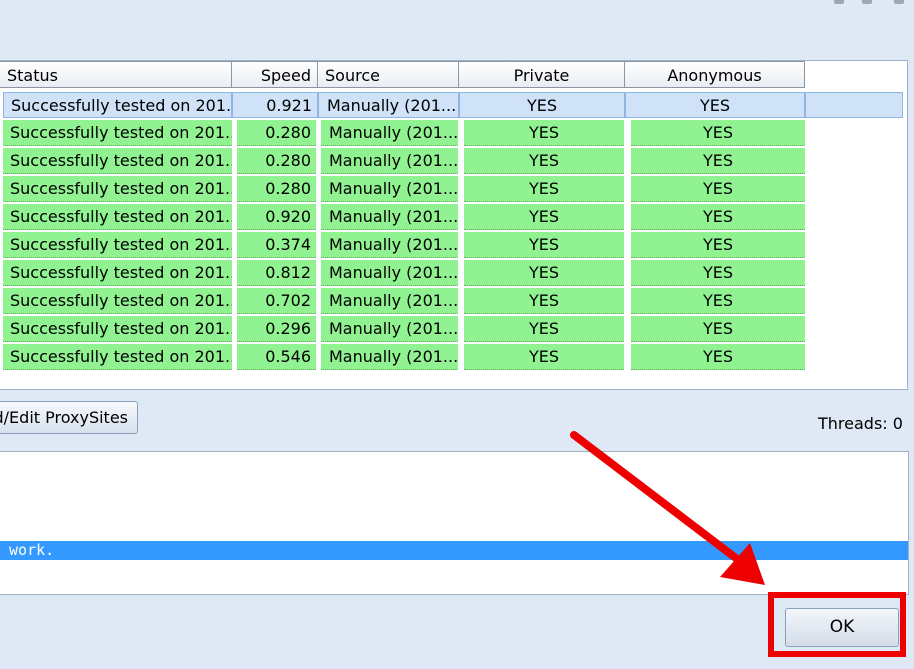 The width and height of the screenshot is (914, 669). Describe the element at coordinates (116, 74) in the screenshot. I see `column-header-status: Status` at that location.